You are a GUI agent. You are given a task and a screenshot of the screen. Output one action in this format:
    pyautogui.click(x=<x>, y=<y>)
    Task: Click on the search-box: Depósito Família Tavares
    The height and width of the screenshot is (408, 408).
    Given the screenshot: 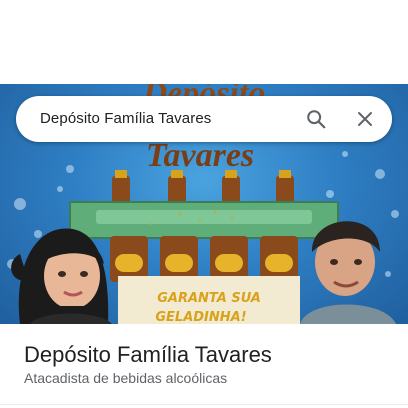 What is the action you would take?
    pyautogui.click(x=204, y=119)
    